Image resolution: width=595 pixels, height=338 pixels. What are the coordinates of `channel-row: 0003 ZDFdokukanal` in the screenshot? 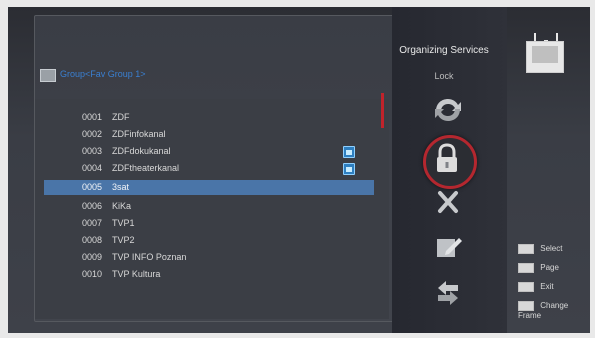 It's located at (209, 151).